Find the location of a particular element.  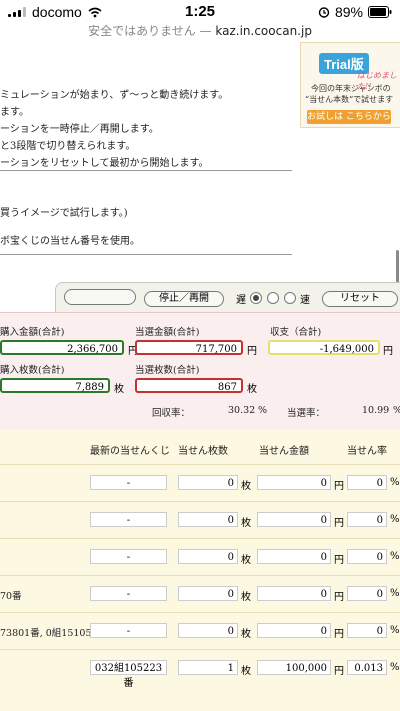

battery-icon is located at coordinates (380, 12).